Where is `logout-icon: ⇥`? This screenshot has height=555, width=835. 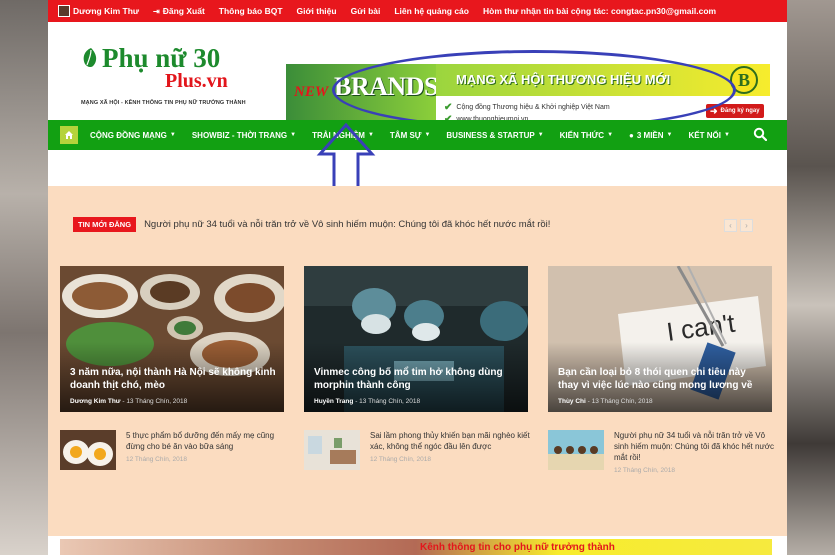 logout-icon: ⇥ is located at coordinates (156, 11).